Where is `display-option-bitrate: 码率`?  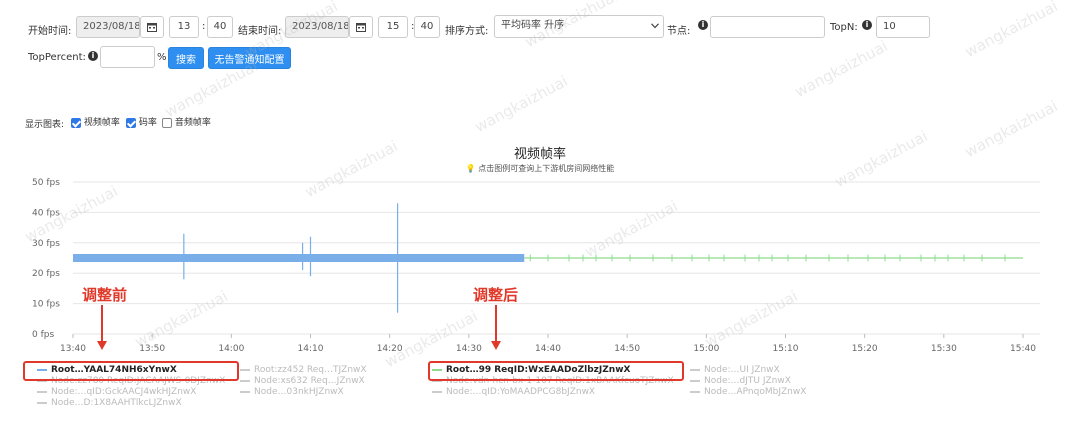
display-option-bitrate: 码率 is located at coordinates (141, 121).